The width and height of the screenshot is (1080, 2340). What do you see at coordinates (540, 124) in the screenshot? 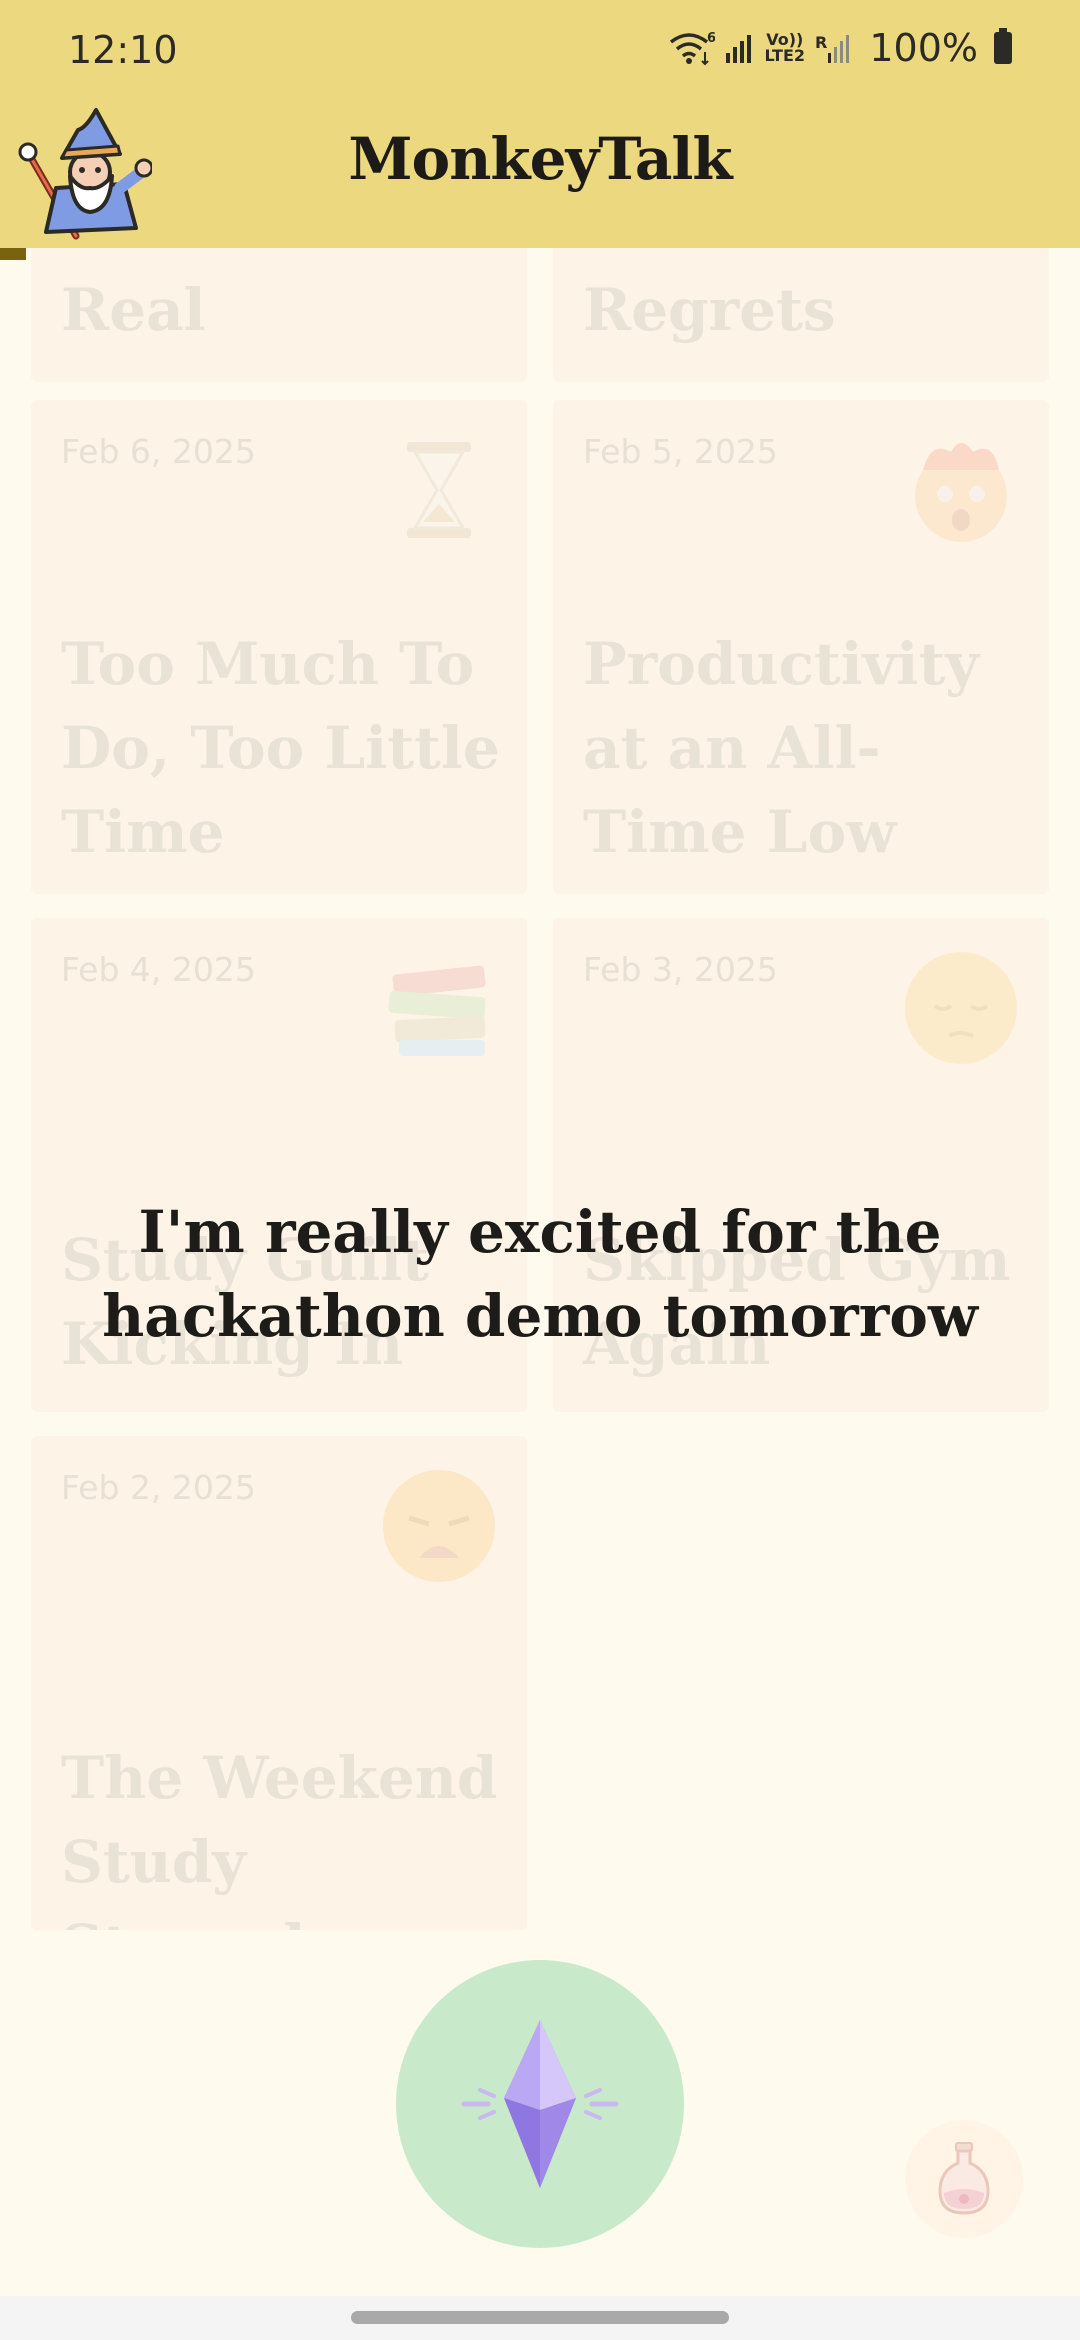
I see `app-header: 12:10 6 Vo)) LTE2 R 100% MonkeyTalk` at bounding box center [540, 124].